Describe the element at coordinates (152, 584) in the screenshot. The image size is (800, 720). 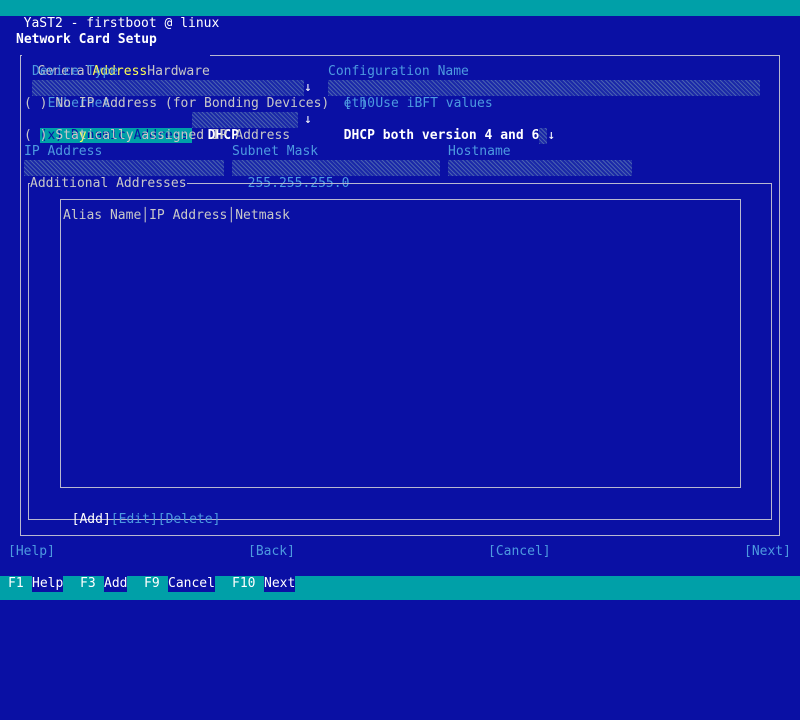
I see `f9-key: F9` at that location.